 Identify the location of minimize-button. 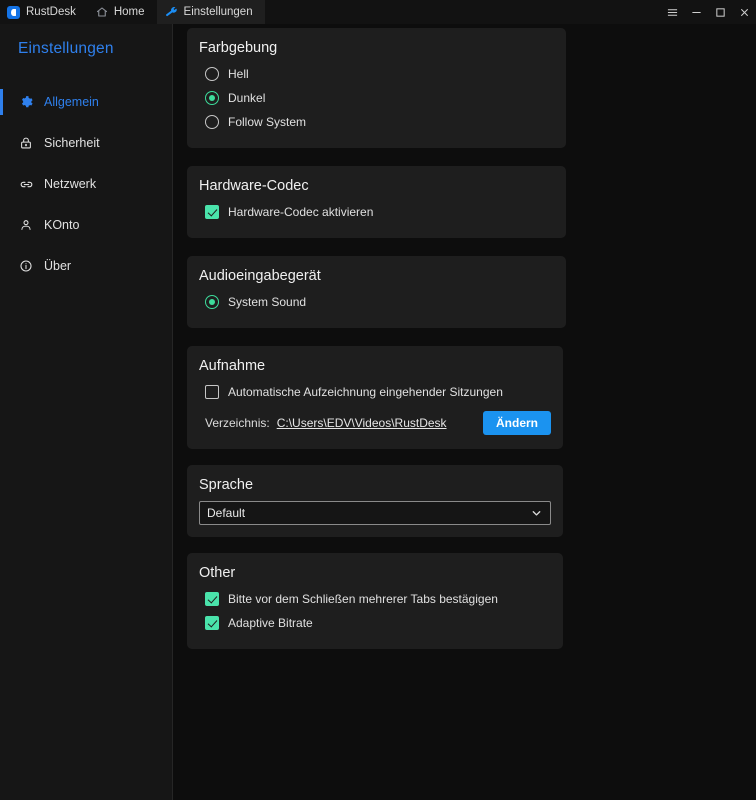
(696, 12).